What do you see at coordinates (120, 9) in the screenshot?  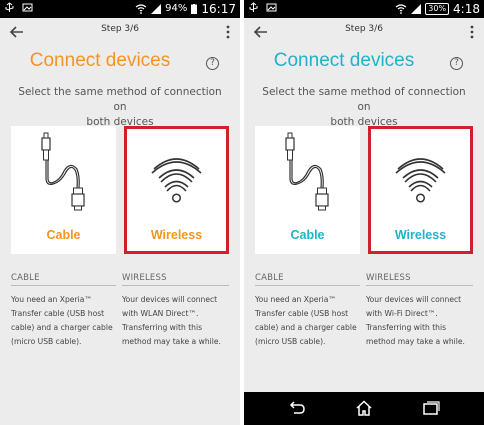 I see `status-bar: 94% 16:17` at bounding box center [120, 9].